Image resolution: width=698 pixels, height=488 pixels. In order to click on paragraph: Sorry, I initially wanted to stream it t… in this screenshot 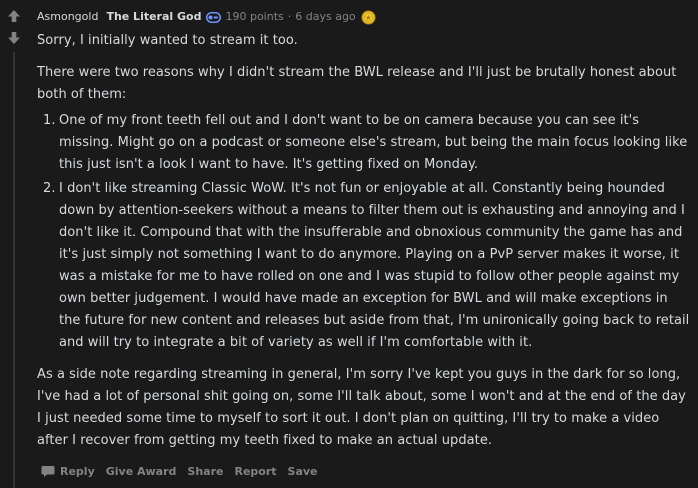, I will do `click(167, 40)`.